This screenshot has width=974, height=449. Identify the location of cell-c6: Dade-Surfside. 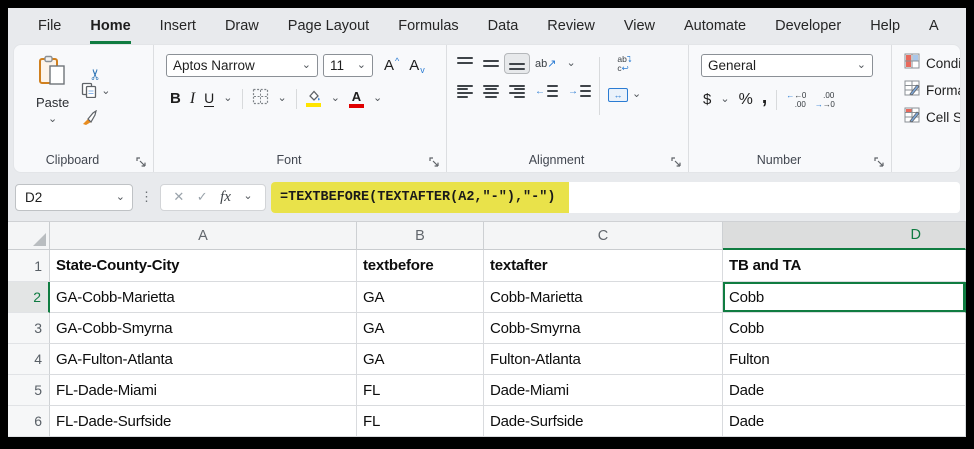
(603, 421).